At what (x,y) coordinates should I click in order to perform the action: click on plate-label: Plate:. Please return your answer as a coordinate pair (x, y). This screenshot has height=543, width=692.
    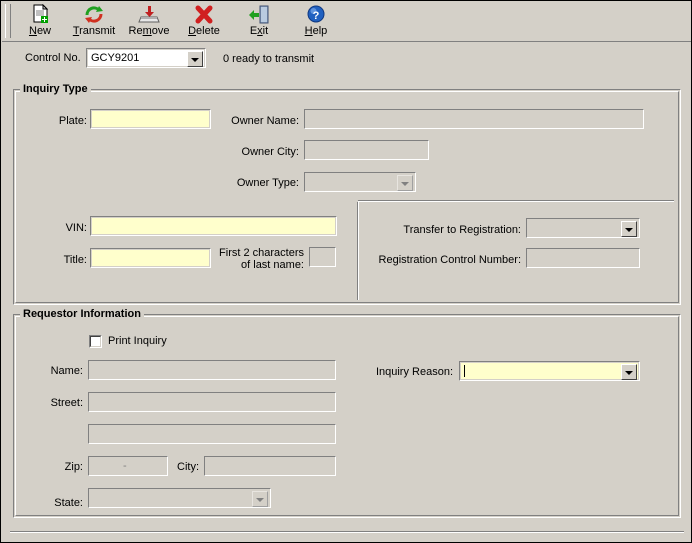
    Looking at the image, I should click on (72, 121).